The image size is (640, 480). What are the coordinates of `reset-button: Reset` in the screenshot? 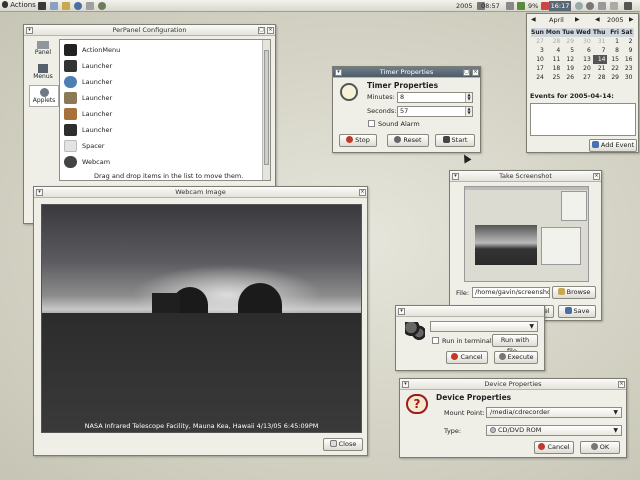 It's located at (408, 140).